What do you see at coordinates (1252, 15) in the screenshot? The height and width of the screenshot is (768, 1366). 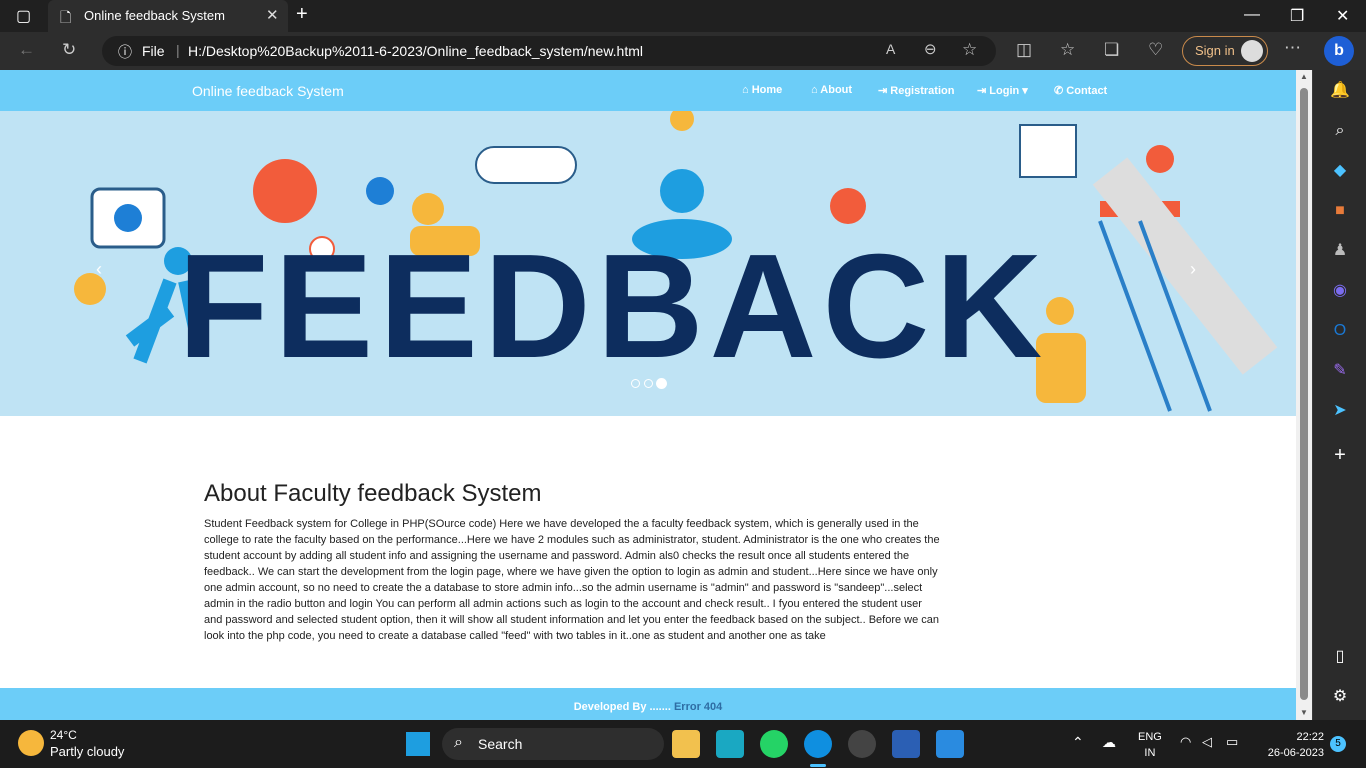 I see `minimize-icon: —` at bounding box center [1252, 15].